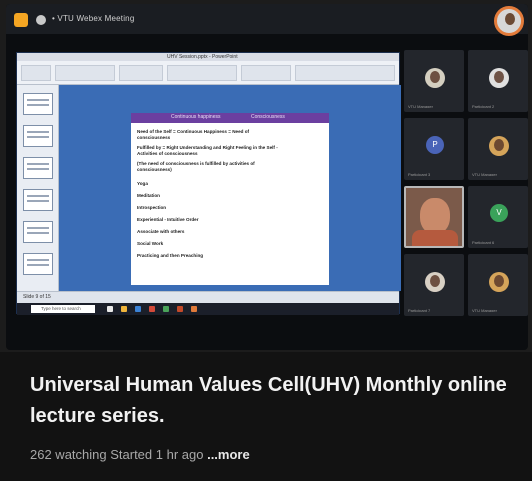  I want to click on participant-name: Participant 2, so click(483, 106).